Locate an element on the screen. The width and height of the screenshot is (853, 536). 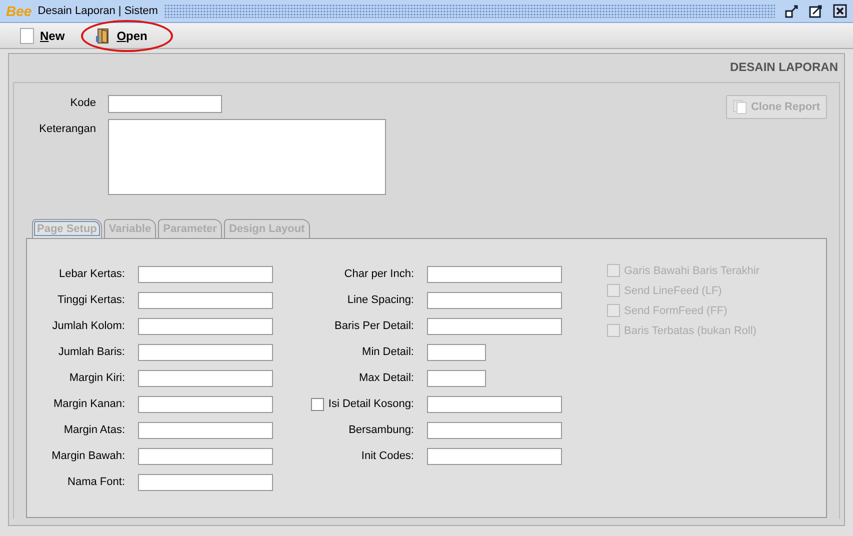
field-label: Baris Per Detail: is located at coordinates (374, 326).